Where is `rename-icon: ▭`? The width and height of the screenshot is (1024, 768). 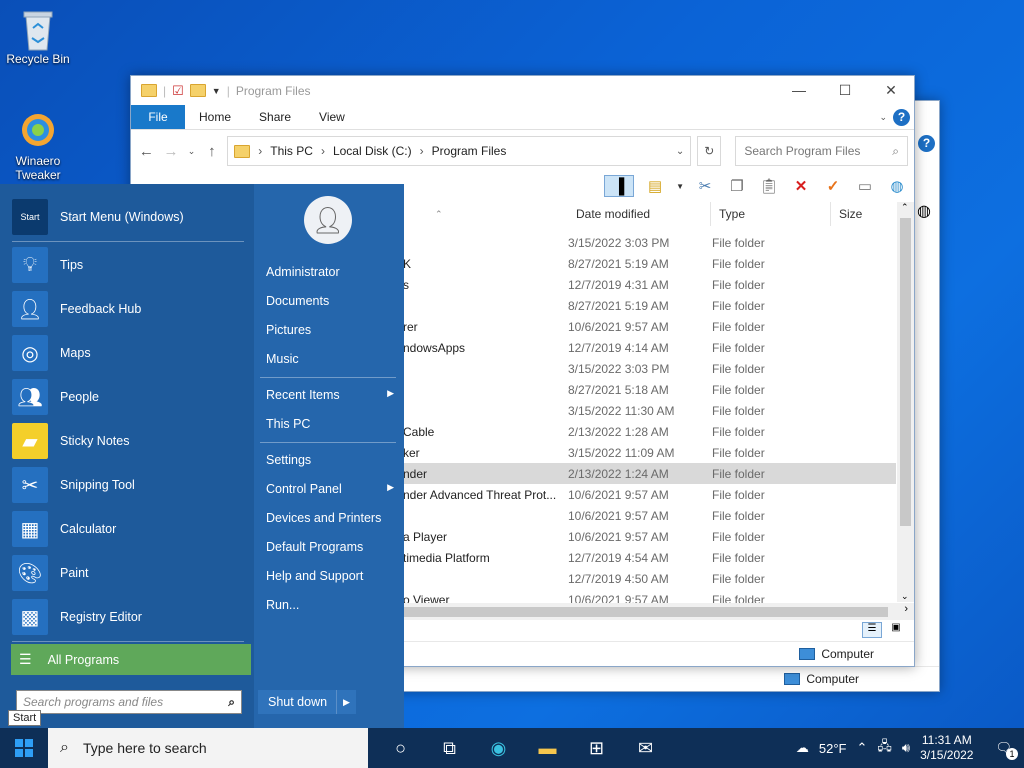
rename-icon: ▭ is located at coordinates (865, 186).